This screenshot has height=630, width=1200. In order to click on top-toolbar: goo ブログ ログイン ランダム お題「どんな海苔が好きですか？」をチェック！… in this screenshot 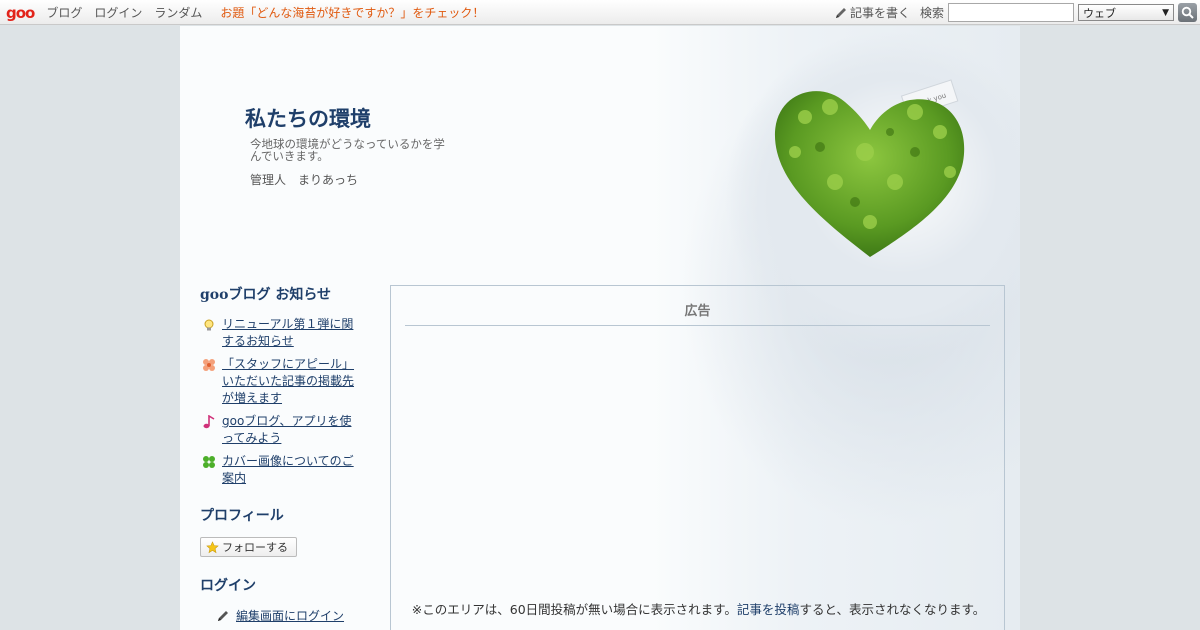, I will do `click(600, 12)`.